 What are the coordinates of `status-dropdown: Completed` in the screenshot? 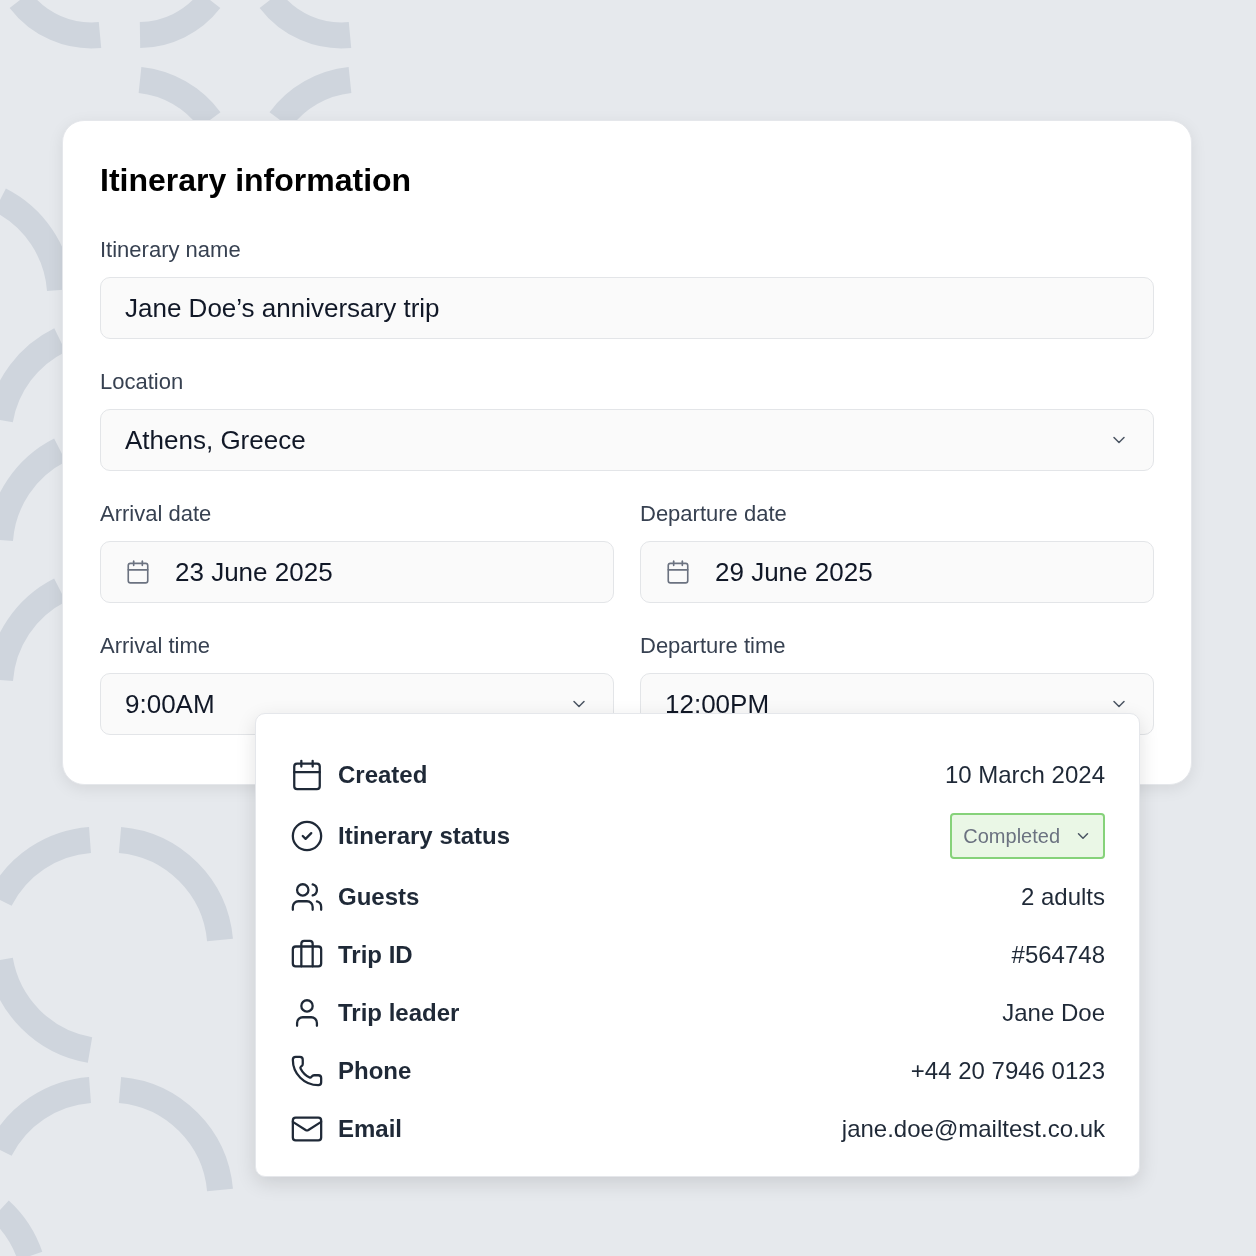 It's located at (1027, 836).